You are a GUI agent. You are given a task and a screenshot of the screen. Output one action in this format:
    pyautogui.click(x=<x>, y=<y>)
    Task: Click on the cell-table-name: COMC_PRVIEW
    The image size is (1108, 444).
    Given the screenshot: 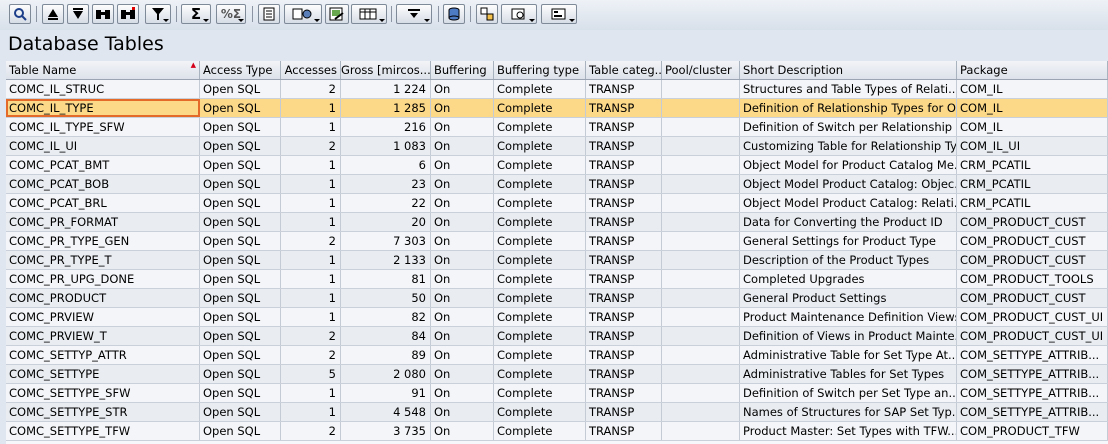 What is the action you would take?
    pyautogui.click(x=103, y=317)
    